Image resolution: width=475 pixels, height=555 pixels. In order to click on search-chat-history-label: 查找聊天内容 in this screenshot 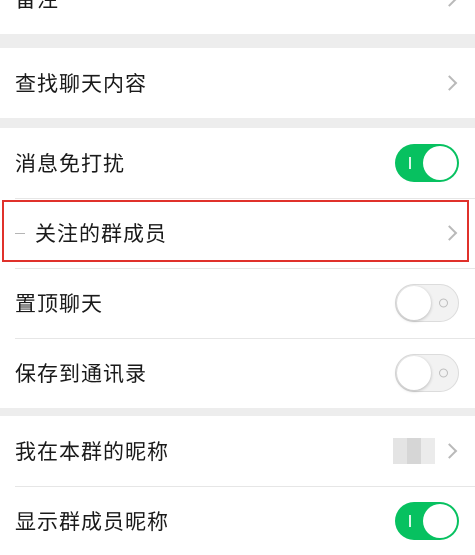, I will do `click(81, 84)`.